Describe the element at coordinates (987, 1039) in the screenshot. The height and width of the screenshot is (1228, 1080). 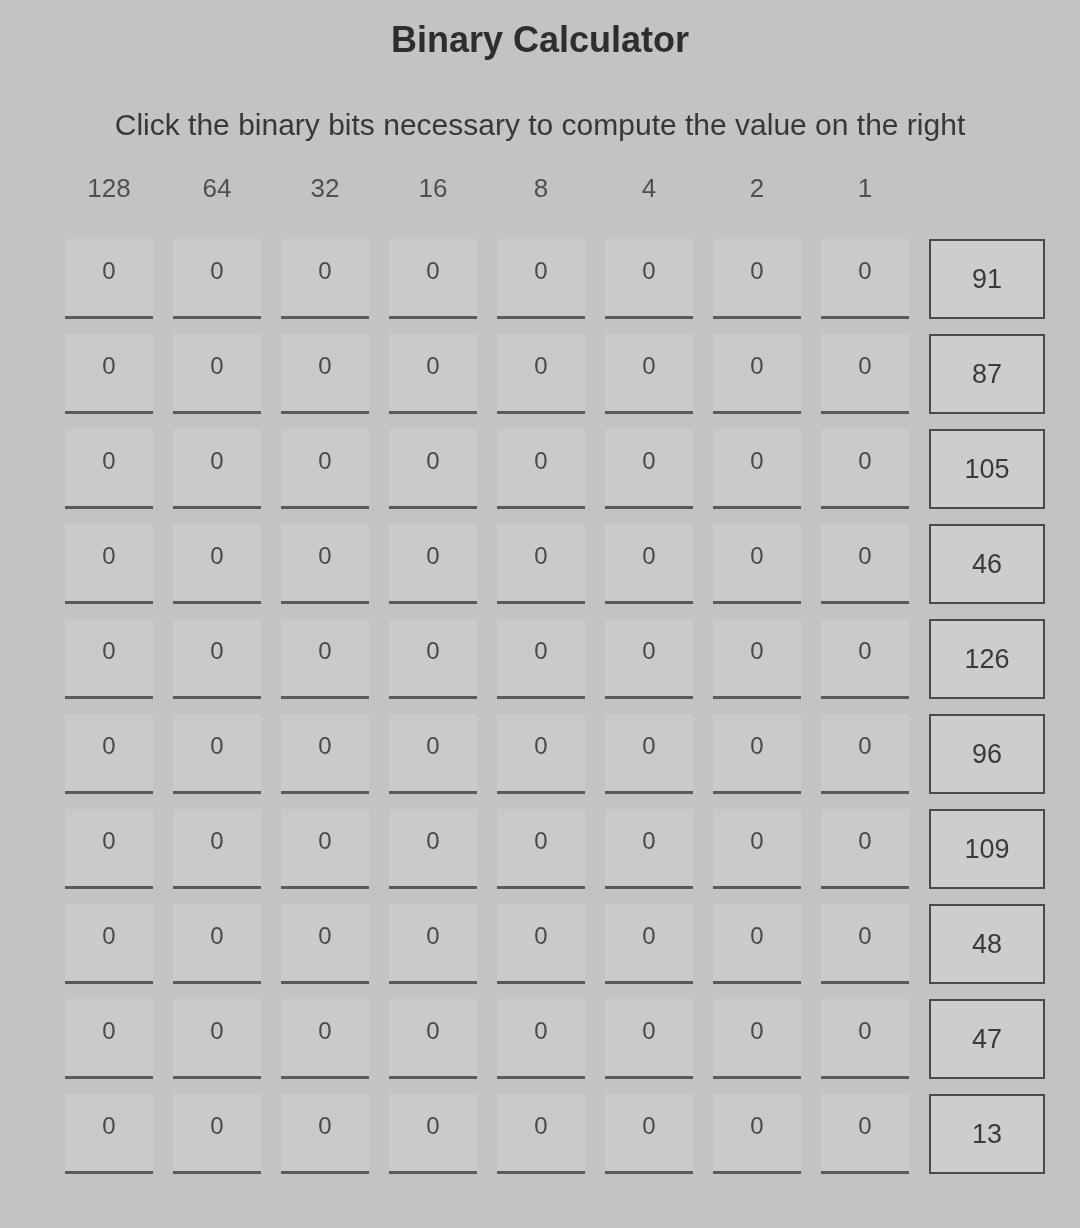
I see `target-value: 47` at that location.